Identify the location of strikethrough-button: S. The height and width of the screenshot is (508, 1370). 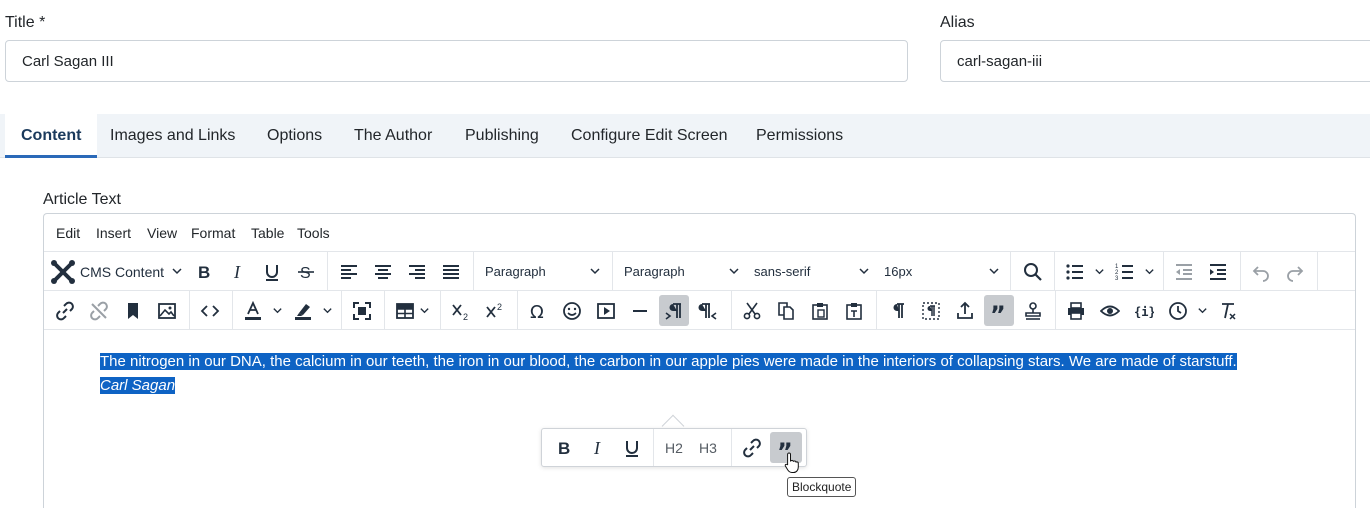
(306, 271).